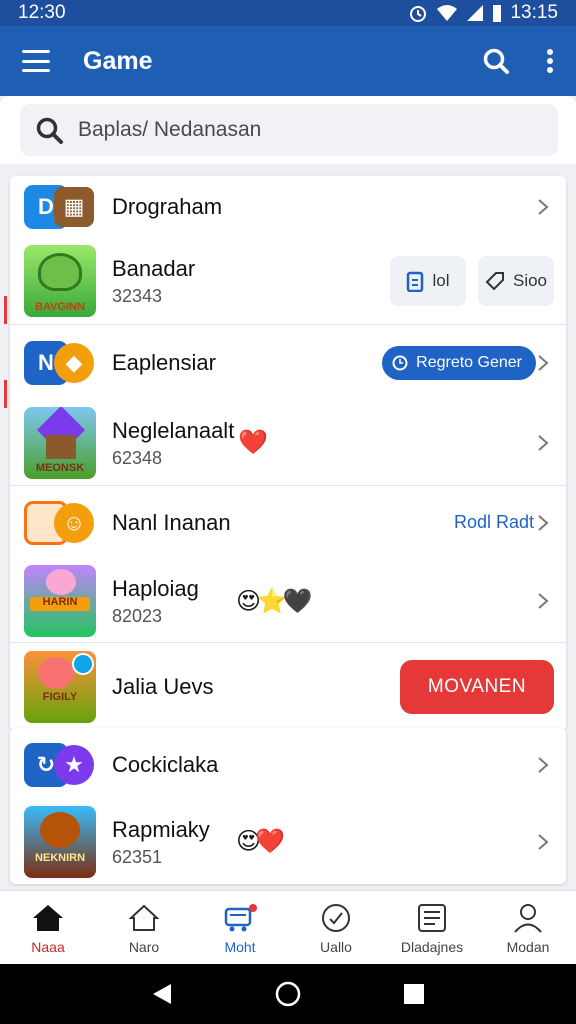  I want to click on menu-icon, so click(36, 61).